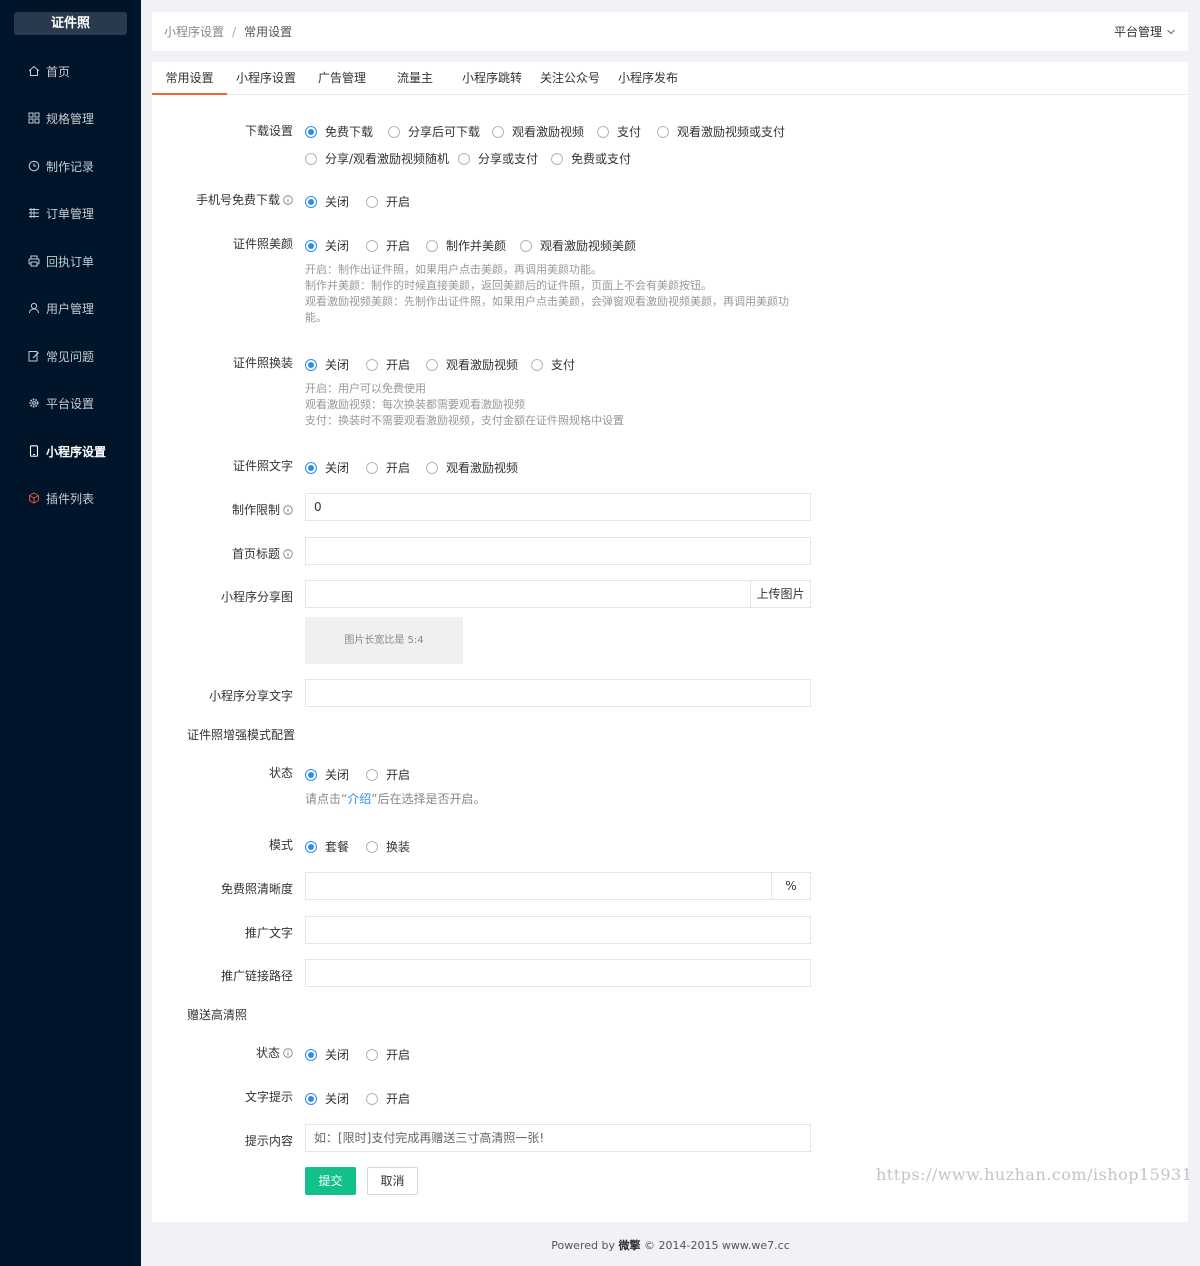  I want to click on label-text: 制作限制, so click(255, 510).